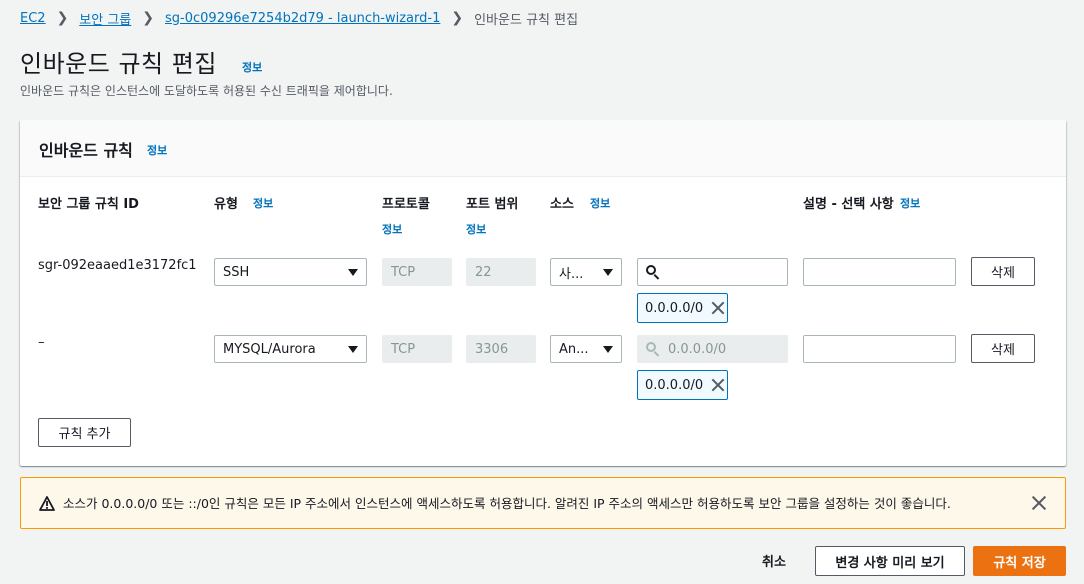 This screenshot has height=584, width=1084. What do you see at coordinates (117, 265) in the screenshot?
I see `rule-id-cell: sgr-092eaaed1e3172fc1` at bounding box center [117, 265].